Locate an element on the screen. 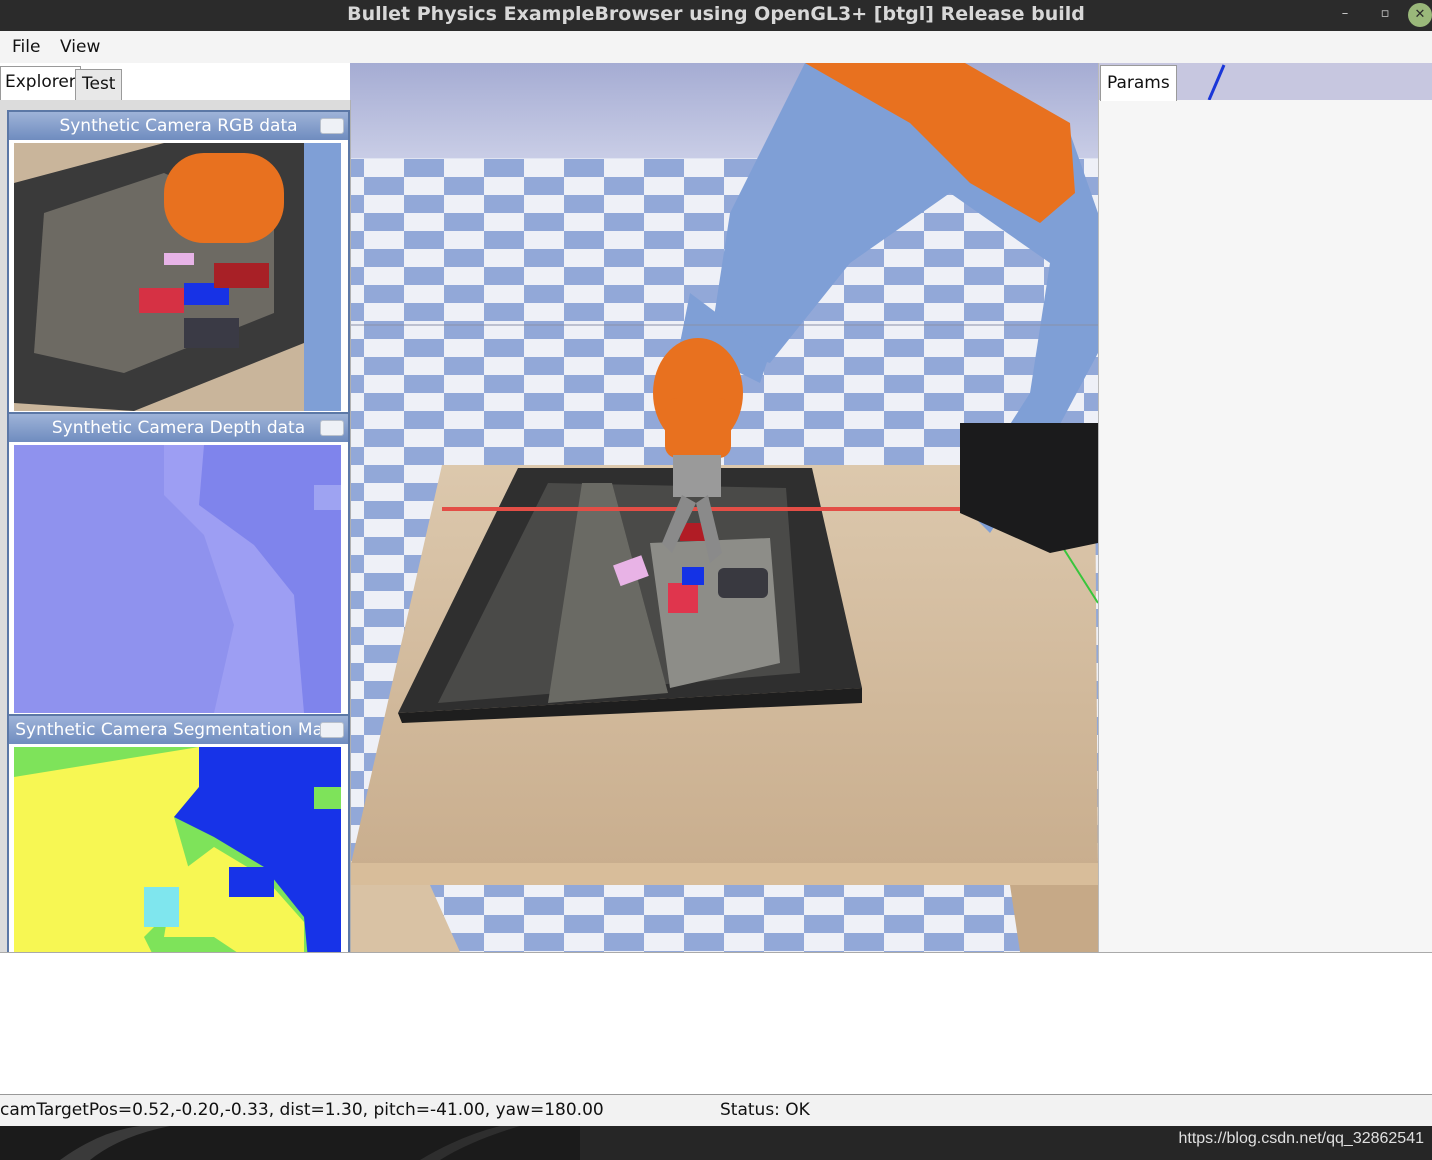  depth-camera-title: Synthetic Camera Depth data is located at coordinates (178, 428).